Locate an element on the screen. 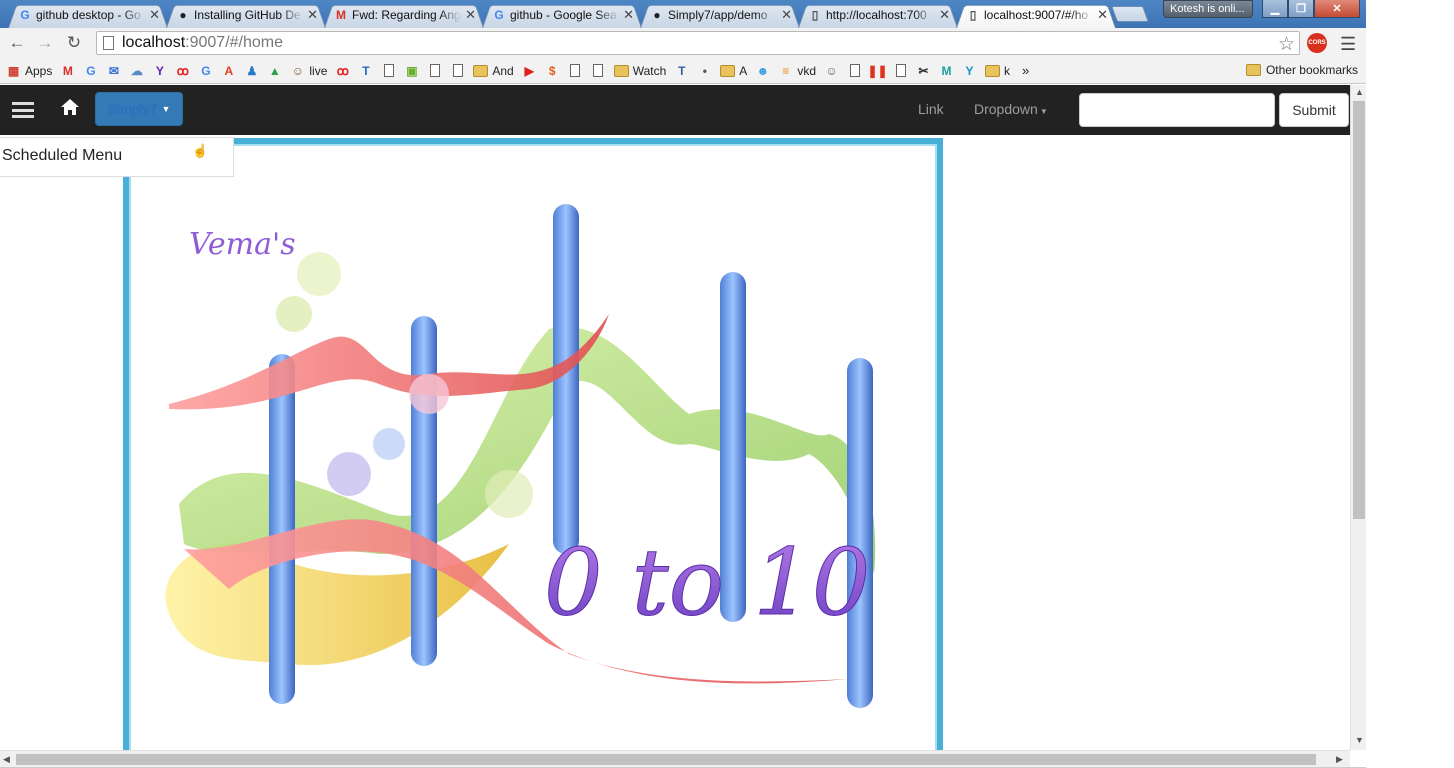 The height and width of the screenshot is (768, 1454). avatar-icon: ☺ is located at coordinates (297, 70).